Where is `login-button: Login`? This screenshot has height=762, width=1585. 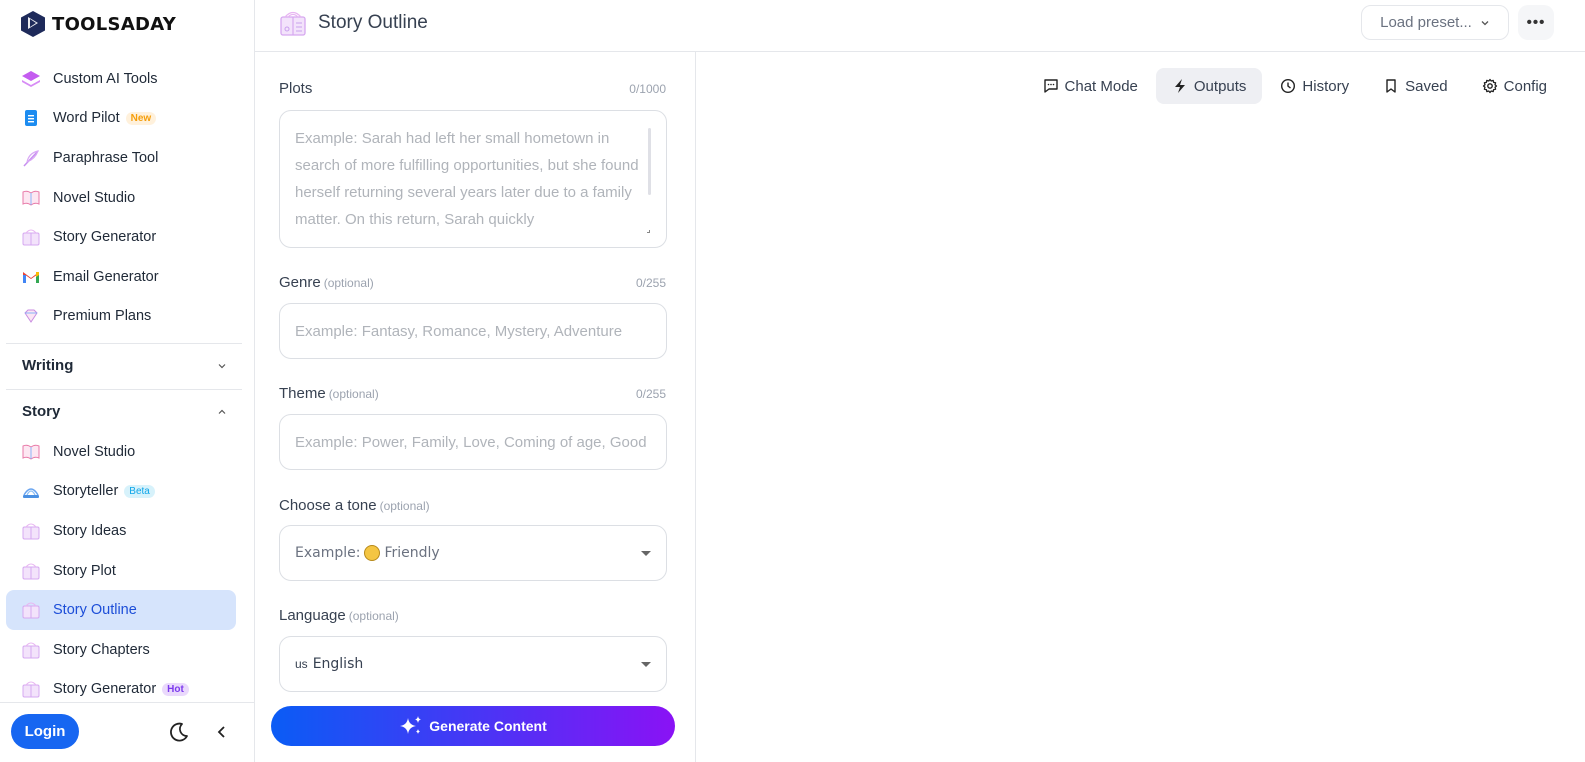
login-button: Login is located at coordinates (45, 731).